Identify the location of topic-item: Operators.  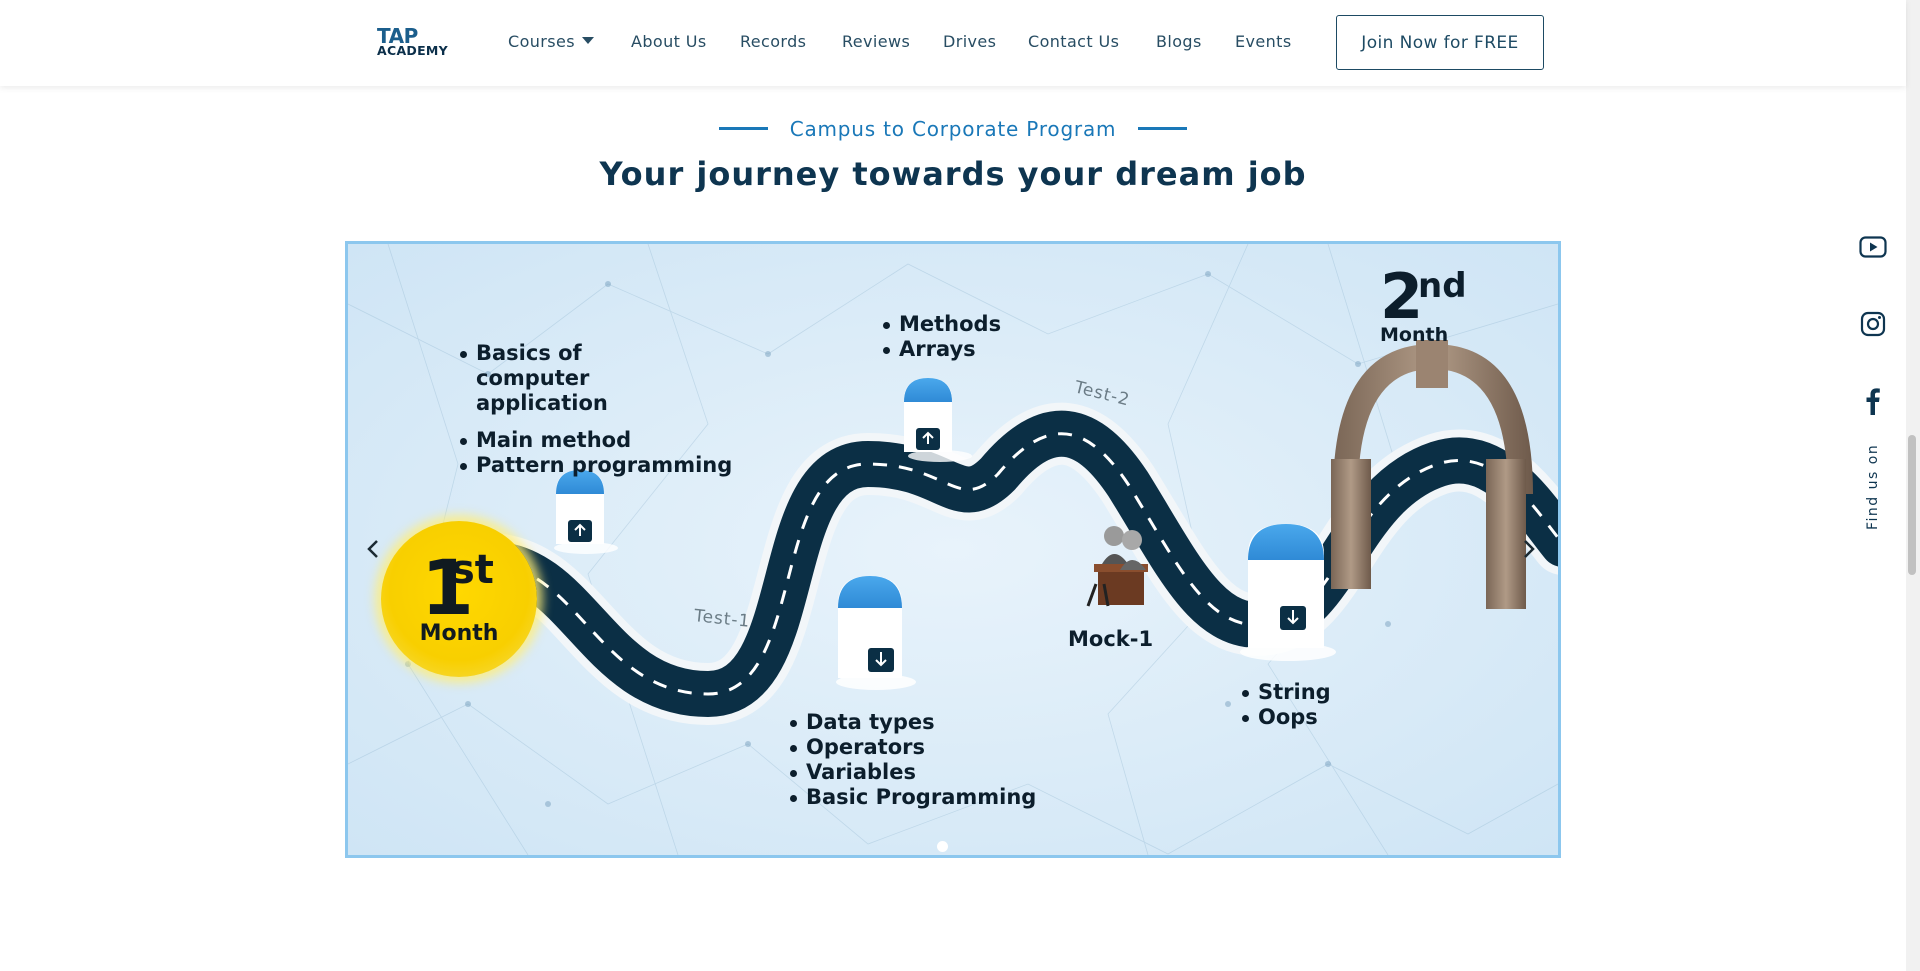
(913, 747).